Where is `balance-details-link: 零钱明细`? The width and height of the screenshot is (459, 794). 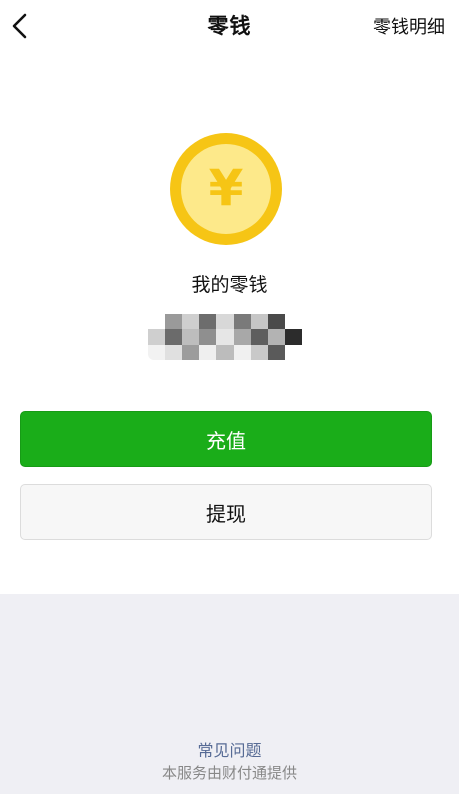
balance-details-link: 零钱明细 is located at coordinates (409, 26).